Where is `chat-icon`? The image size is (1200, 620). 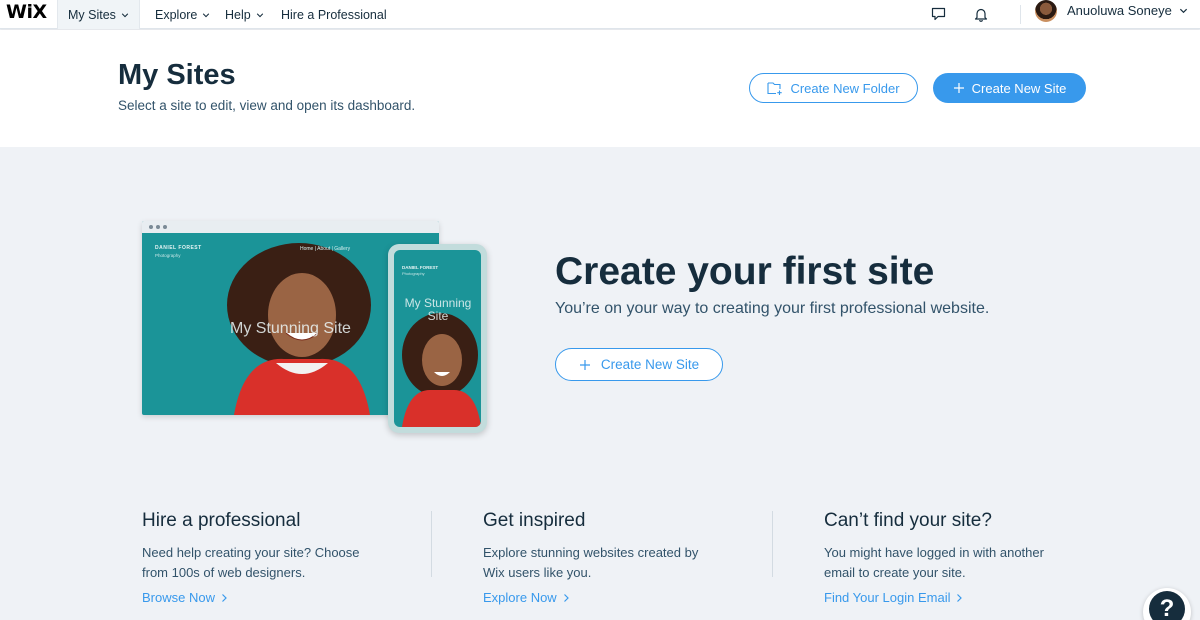 chat-icon is located at coordinates (938, 14).